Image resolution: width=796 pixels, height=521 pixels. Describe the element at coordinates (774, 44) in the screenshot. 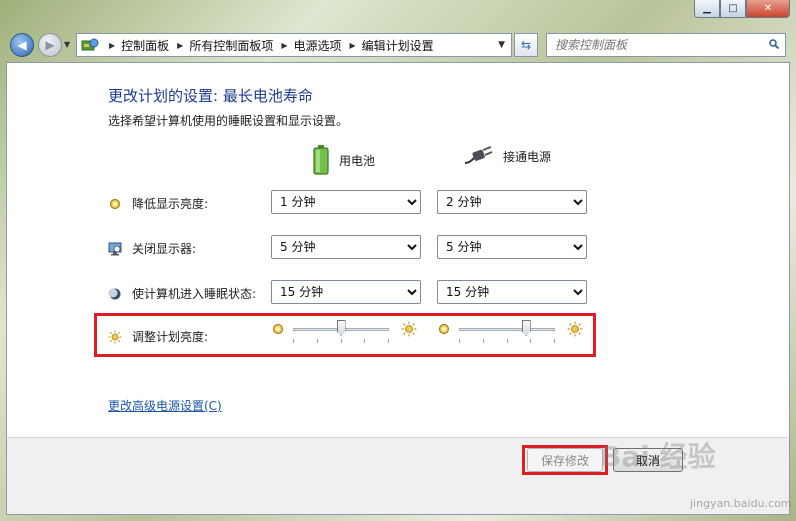

I see `search-icon` at that location.